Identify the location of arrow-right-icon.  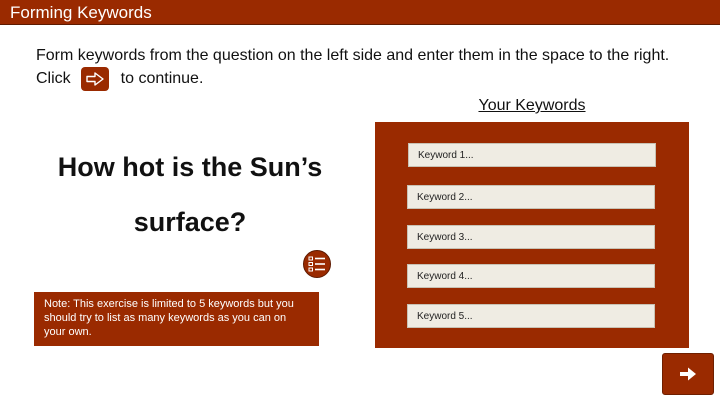
(688, 374).